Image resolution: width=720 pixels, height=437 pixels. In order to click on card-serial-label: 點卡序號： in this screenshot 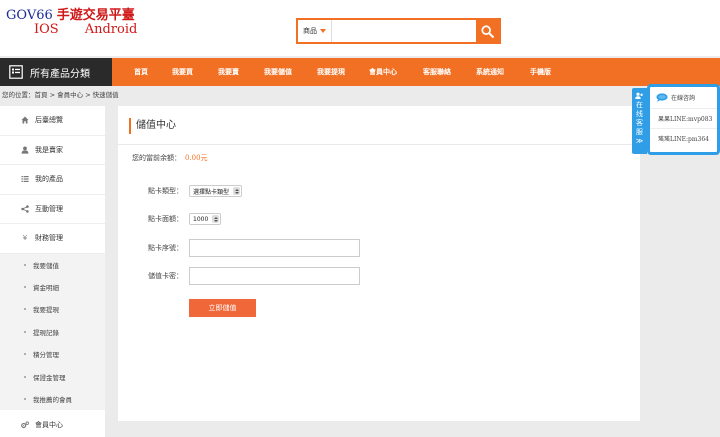, I will do `click(165, 248)`.